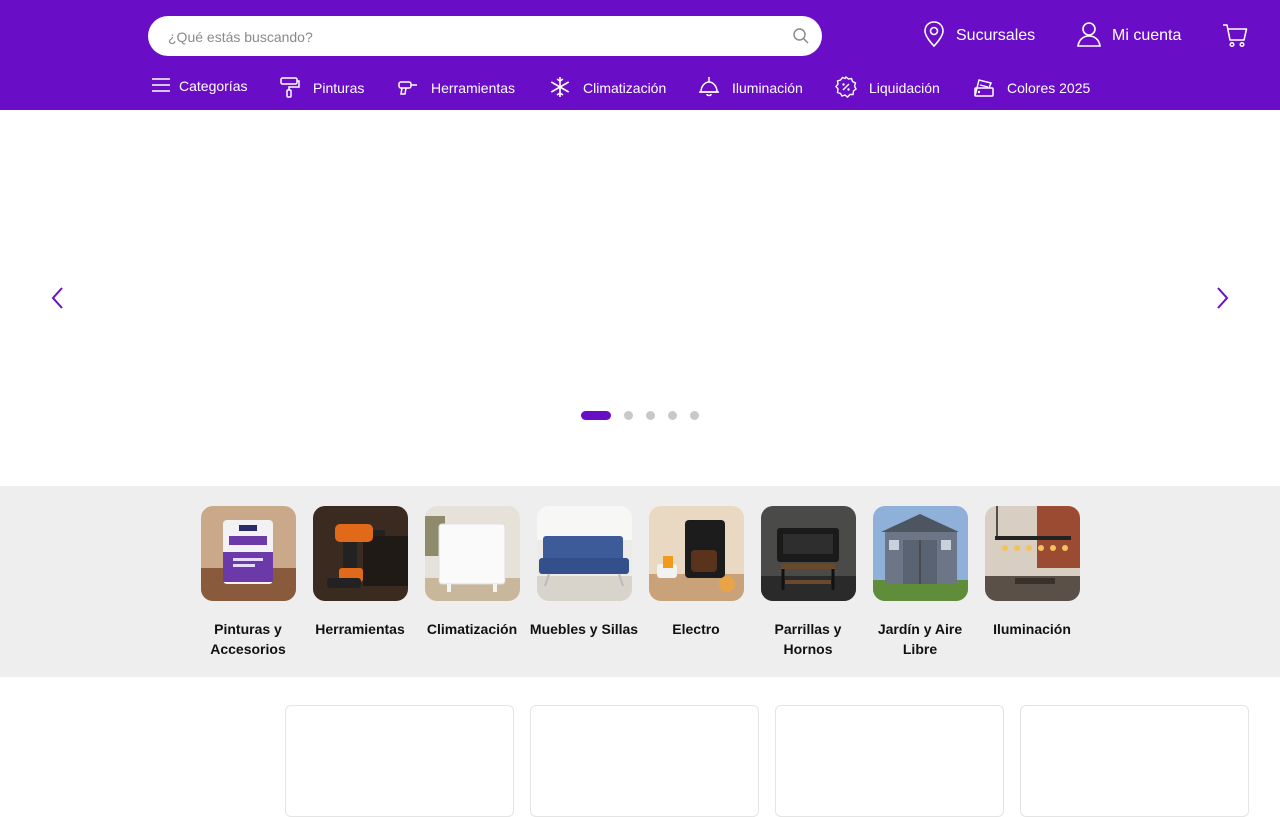  Describe the element at coordinates (165, 86) in the screenshot. I see `menu-icon` at that location.